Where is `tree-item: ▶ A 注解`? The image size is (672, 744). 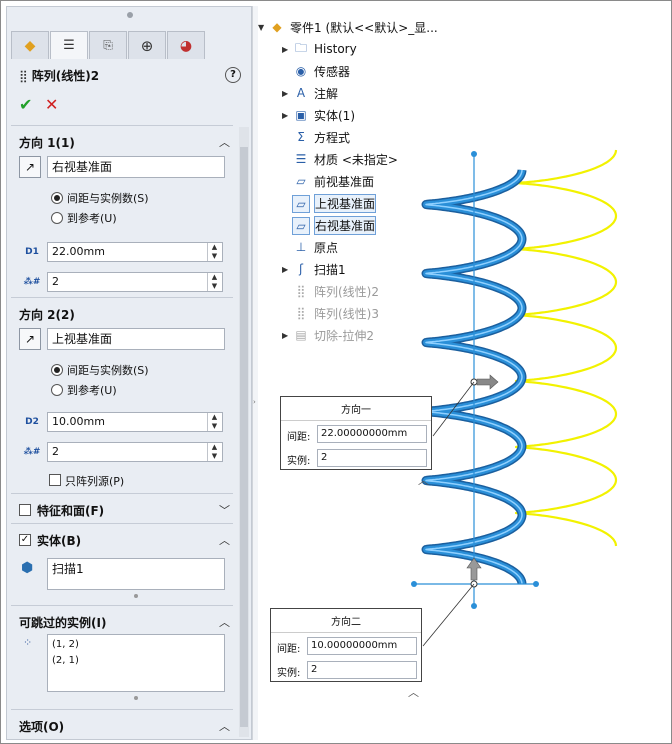 tree-item: ▶ A 注解 is located at coordinates (310, 93).